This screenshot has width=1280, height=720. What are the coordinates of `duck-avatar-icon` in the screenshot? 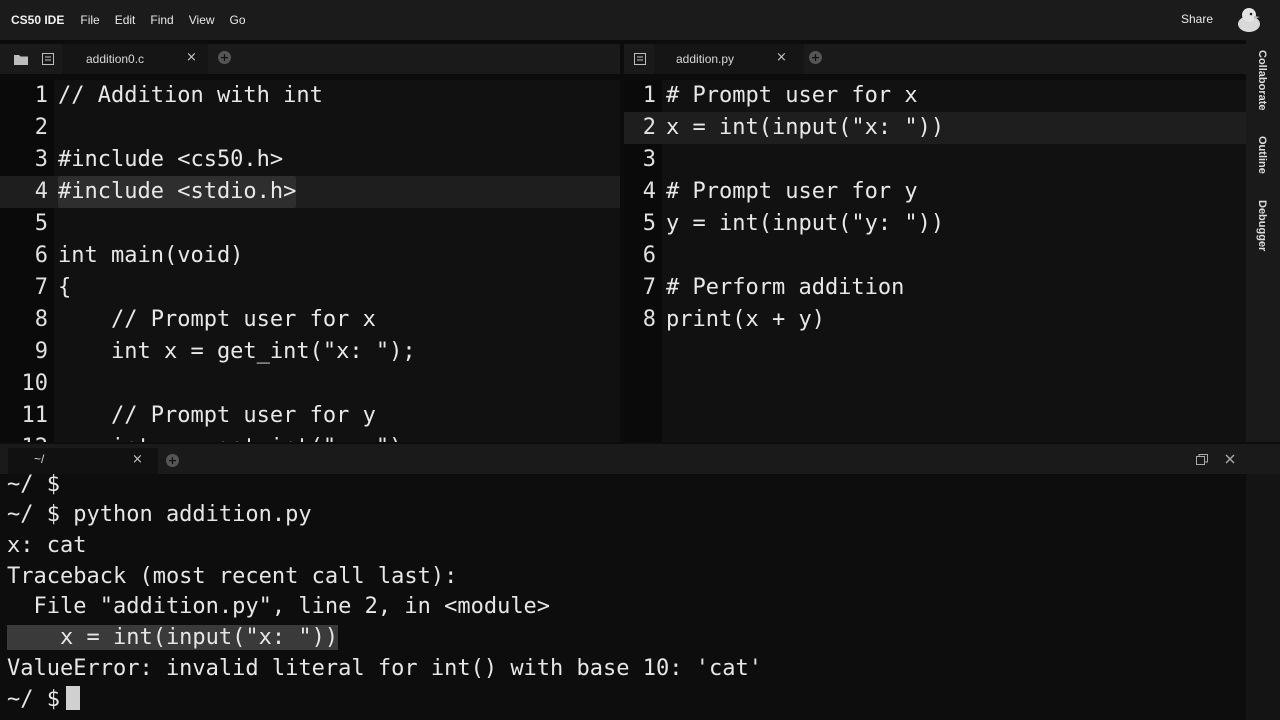 It's located at (1249, 19).